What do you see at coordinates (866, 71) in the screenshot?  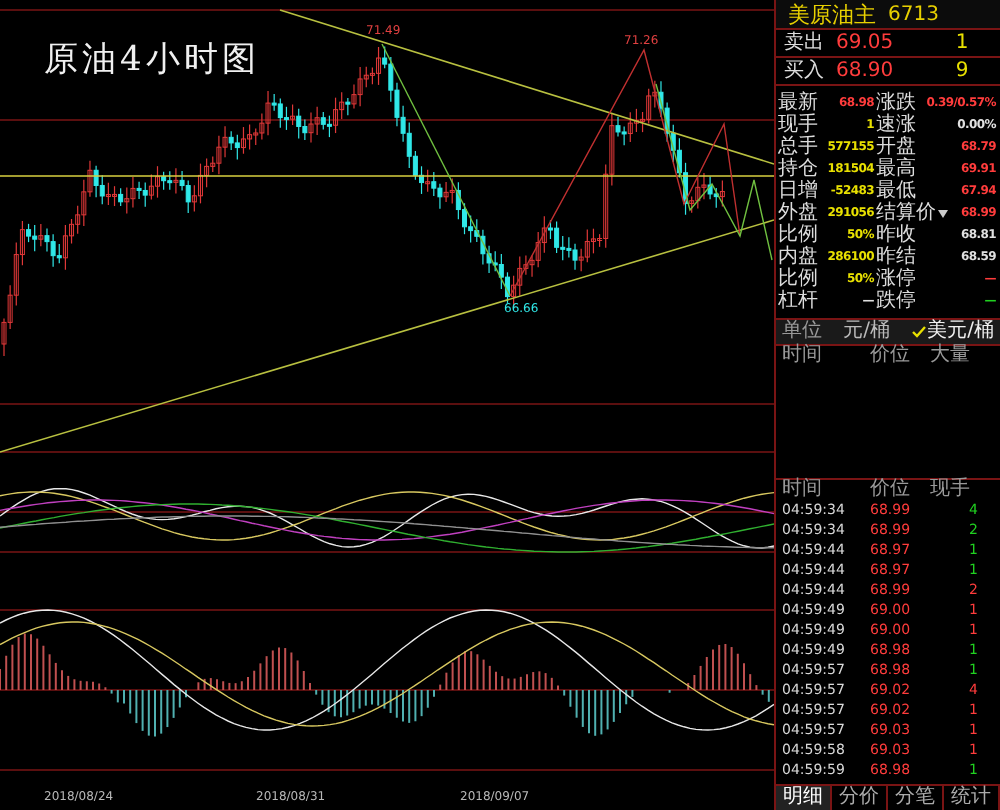 I see `quote-price: 68.90` at bounding box center [866, 71].